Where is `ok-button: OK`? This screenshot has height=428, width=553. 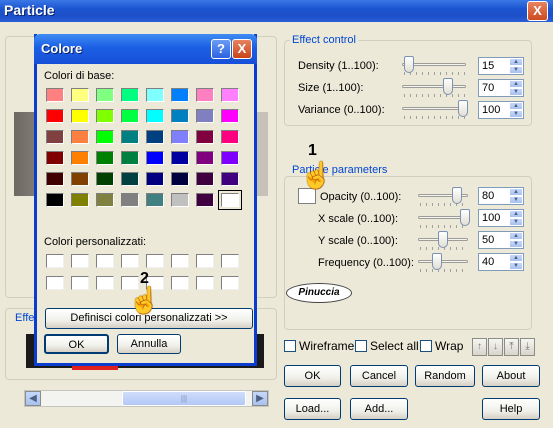
ok-button: OK is located at coordinates (312, 376).